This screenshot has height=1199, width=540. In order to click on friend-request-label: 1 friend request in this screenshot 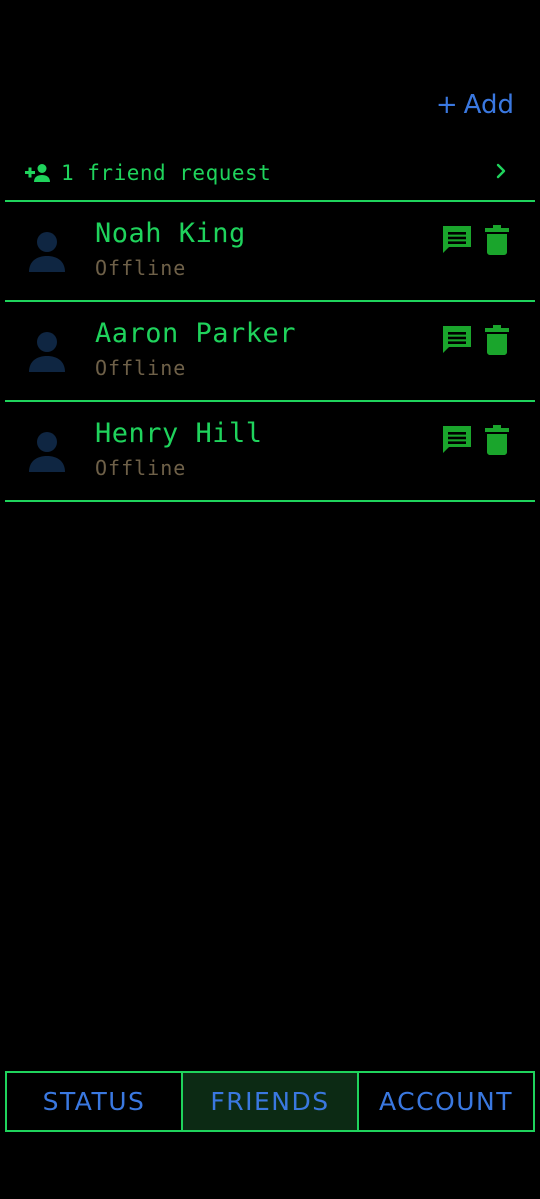, I will do `click(166, 173)`.